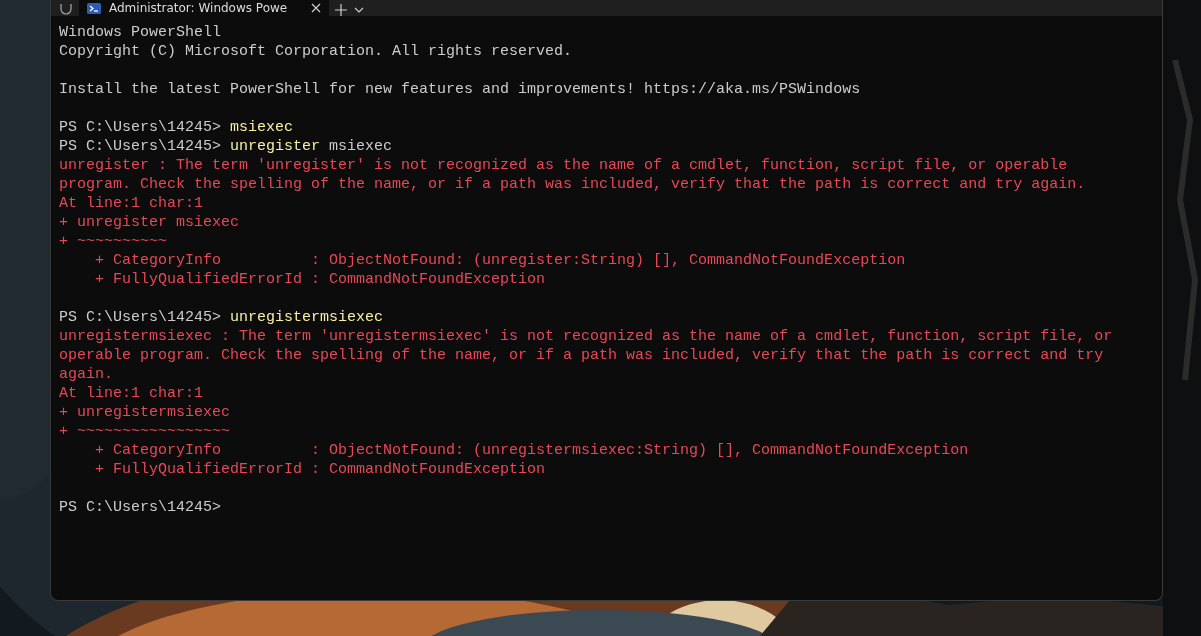  I want to click on error-text: + CategoryInfo : ObjectNotFound: (unregistermsiexec:String) [], CommandNotFoundException, so click(531, 450).